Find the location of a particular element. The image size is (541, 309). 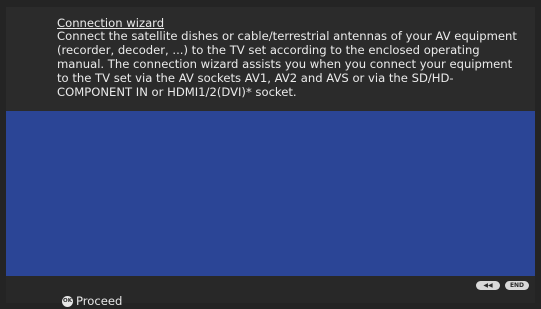

proceed-button: OK Proceed is located at coordinates (92, 301).